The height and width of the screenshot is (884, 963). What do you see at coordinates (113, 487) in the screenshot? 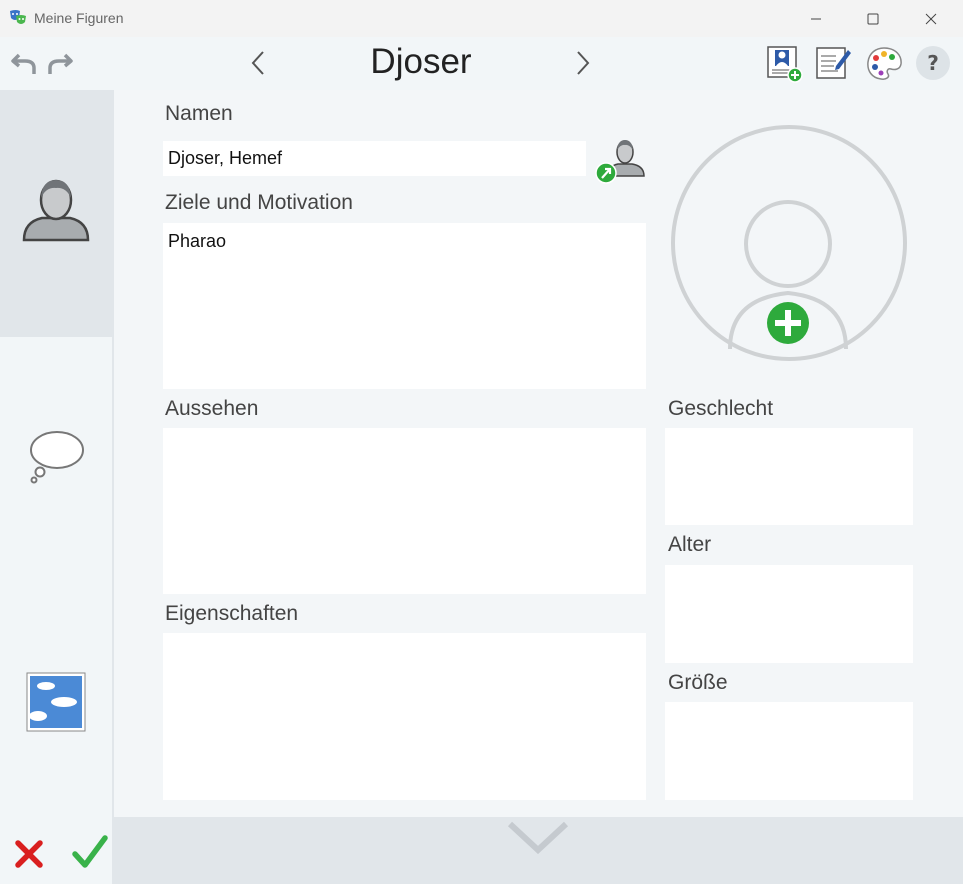
I see `sidebar-divider` at bounding box center [113, 487].